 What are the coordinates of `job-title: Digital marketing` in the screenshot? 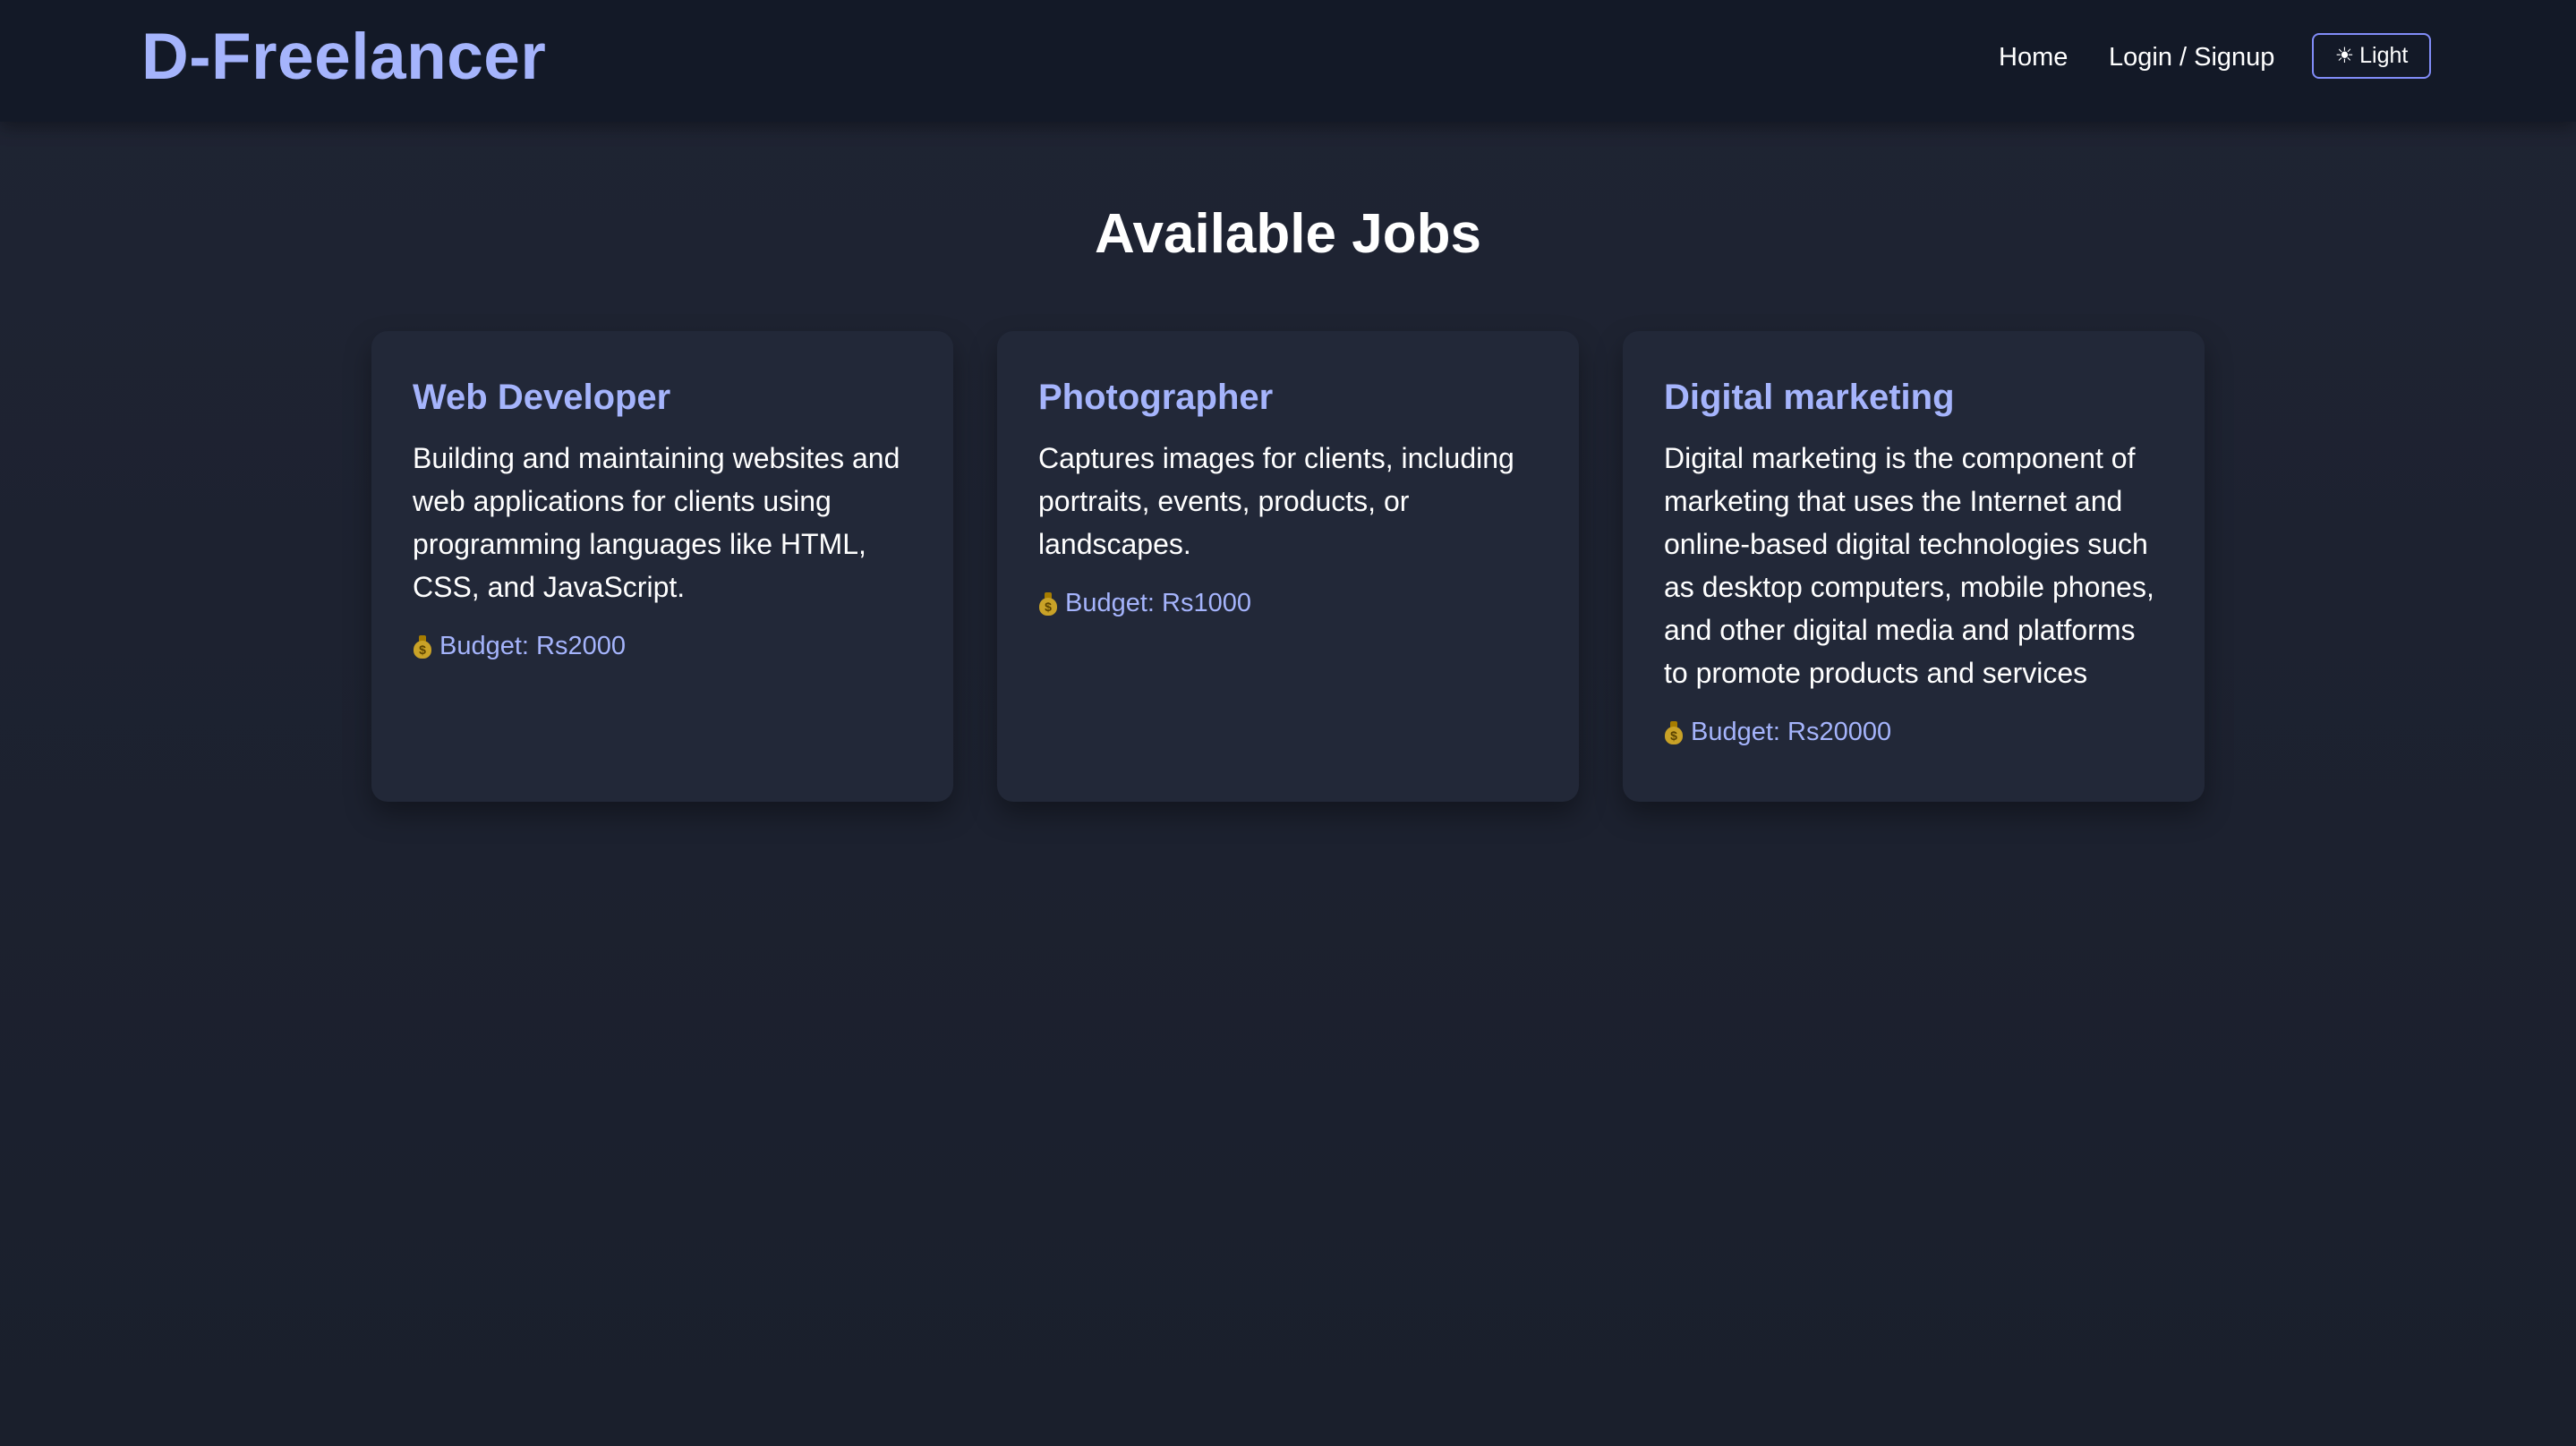 It's located at (1913, 398).